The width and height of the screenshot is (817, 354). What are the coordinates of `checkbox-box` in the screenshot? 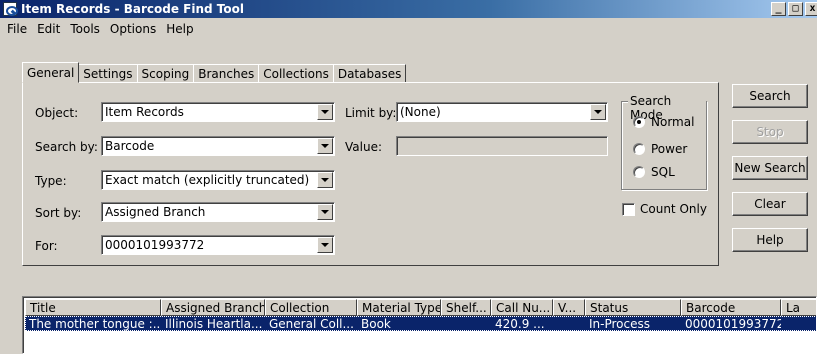 It's located at (628, 209).